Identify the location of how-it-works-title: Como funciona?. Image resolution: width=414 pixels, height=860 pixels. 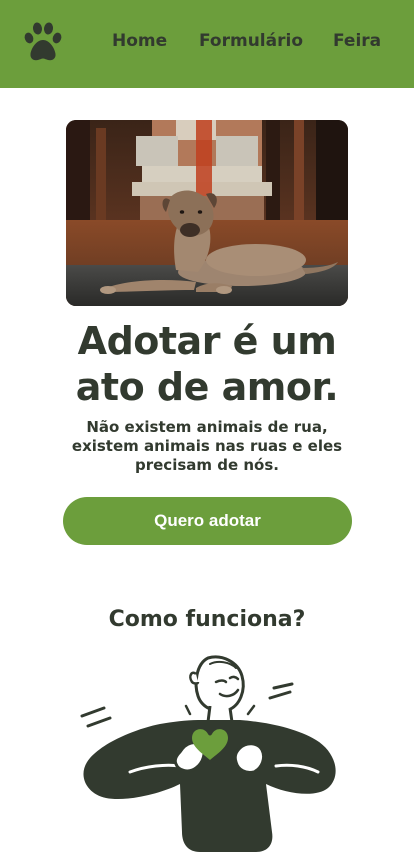
(207, 619).